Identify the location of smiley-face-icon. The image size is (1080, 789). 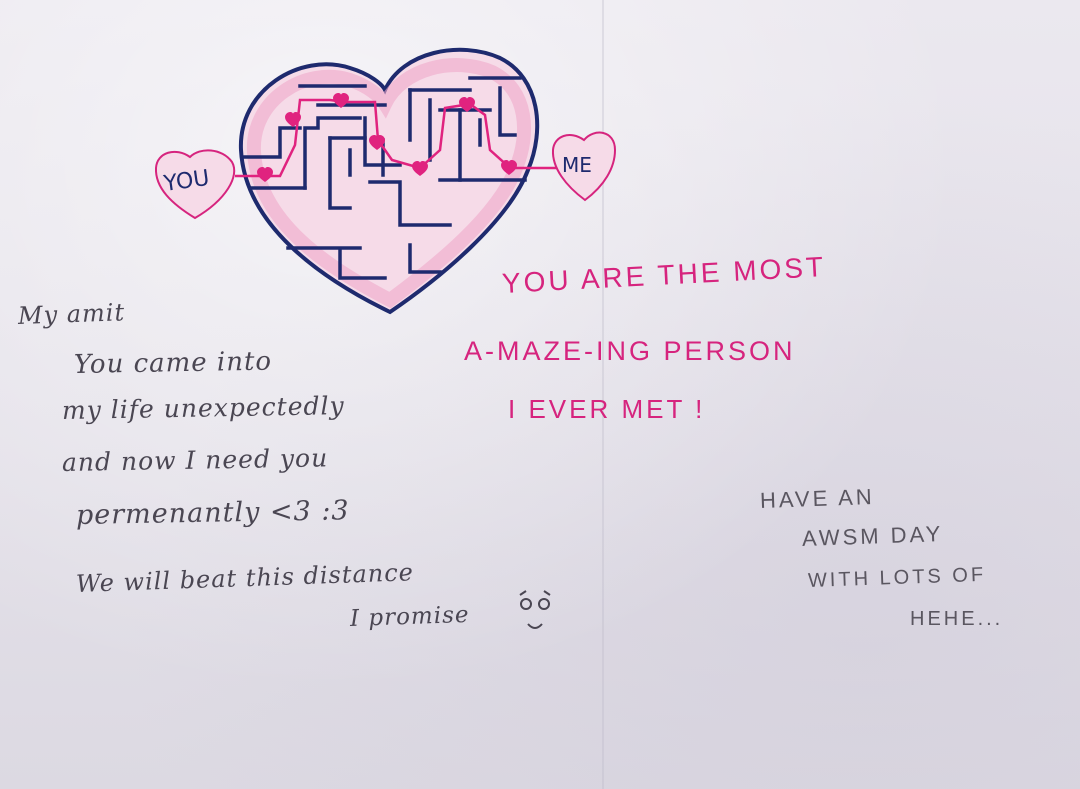
(535, 609).